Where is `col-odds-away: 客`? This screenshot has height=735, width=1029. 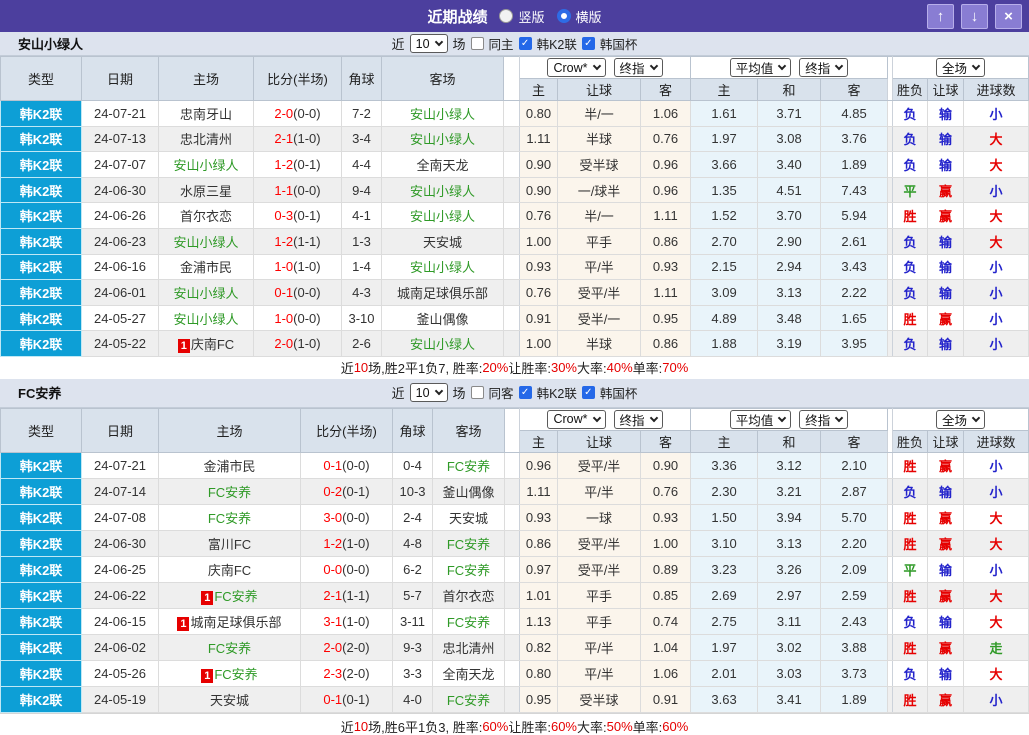
col-odds-away: 客 is located at coordinates (665, 441).